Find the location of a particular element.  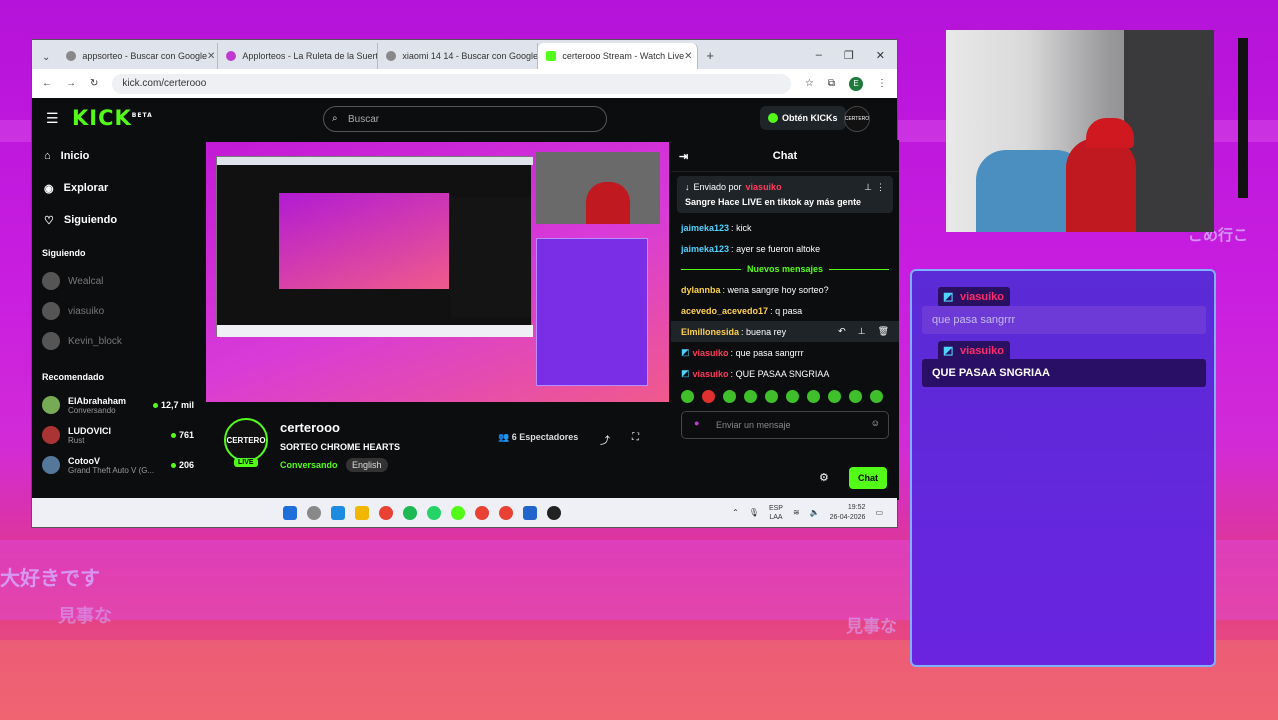

recommended-channel: ElAbrahaham Conversando 12,7 mil is located at coordinates (118, 405).